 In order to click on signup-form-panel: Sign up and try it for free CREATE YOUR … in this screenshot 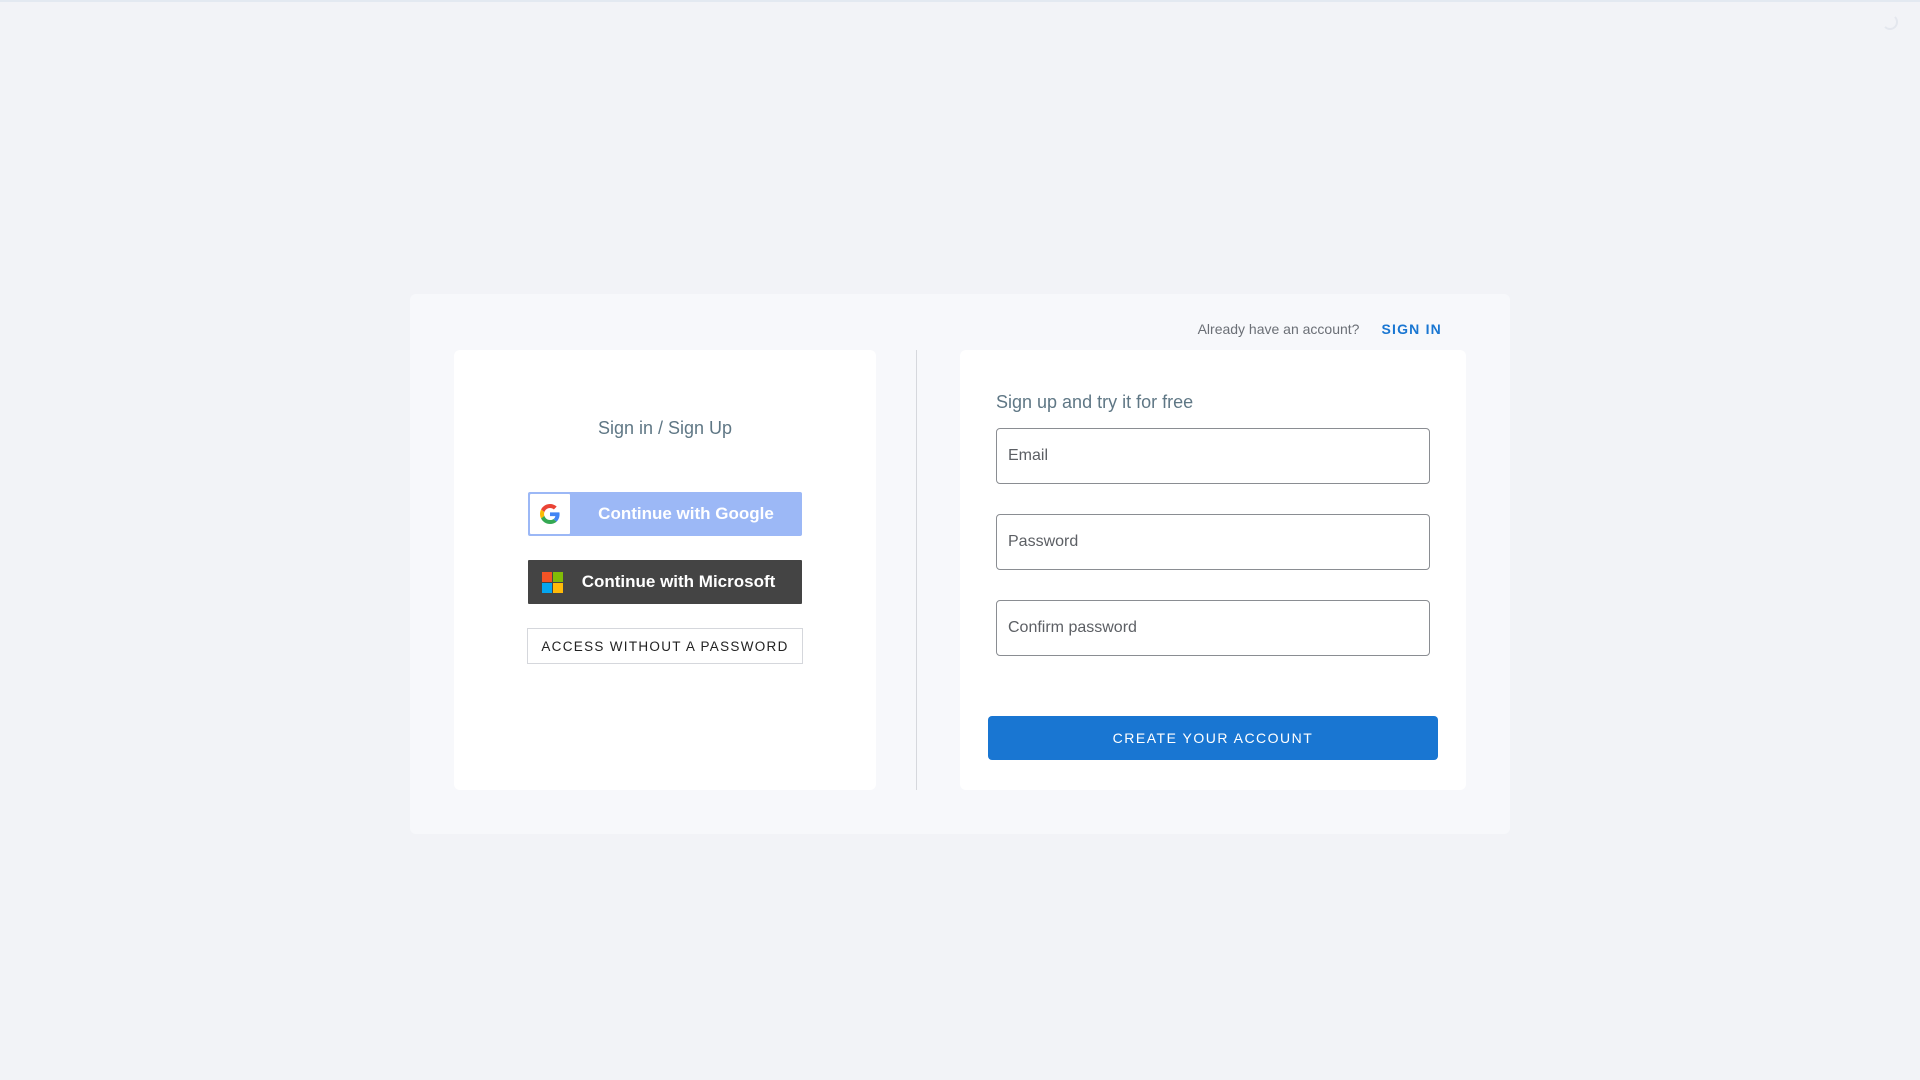, I will do `click(1213, 570)`.